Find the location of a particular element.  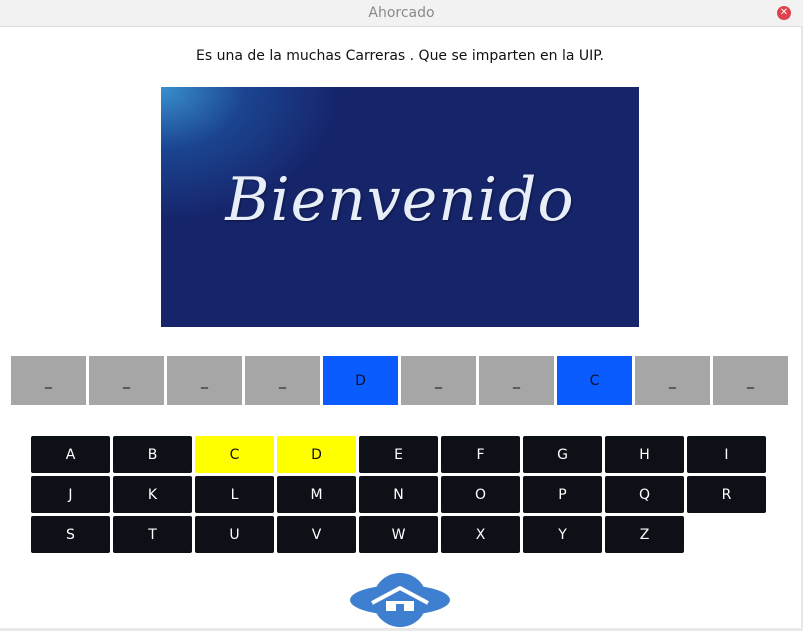

title-bar: Ahorcado ✕ is located at coordinates (401, 13).